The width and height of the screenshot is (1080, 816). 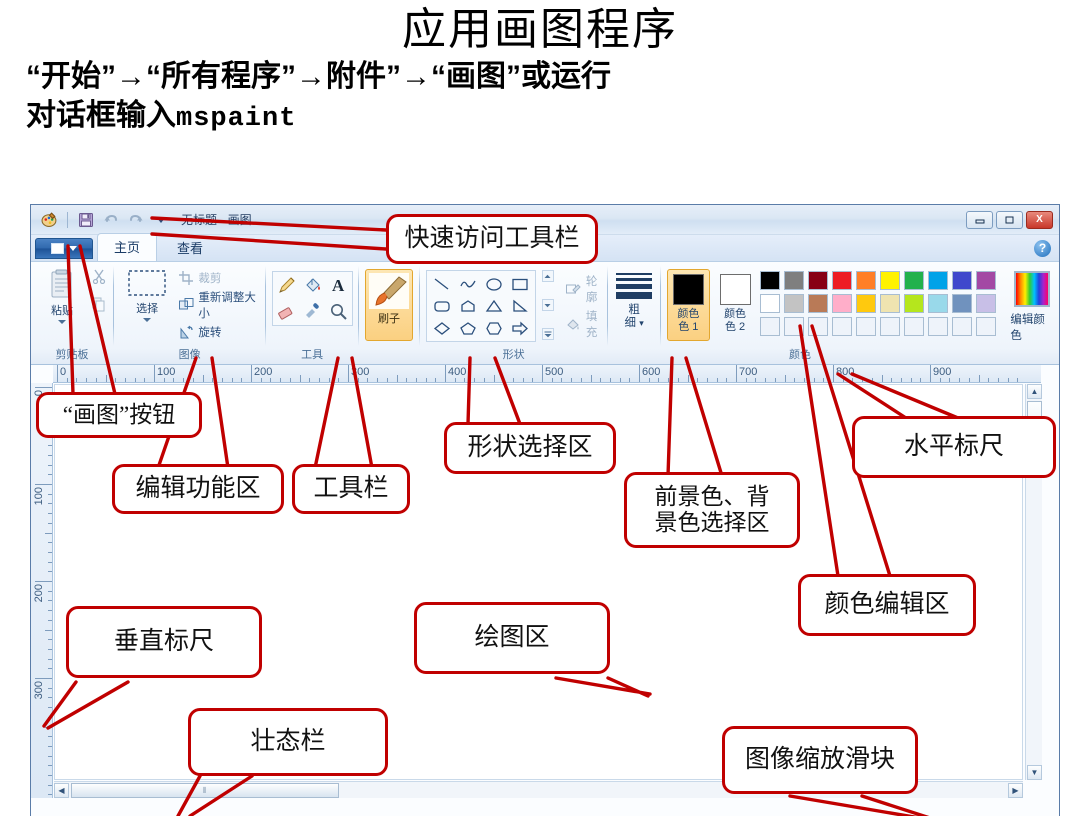 I want to click on window-controls: X, so click(x=1010, y=219).